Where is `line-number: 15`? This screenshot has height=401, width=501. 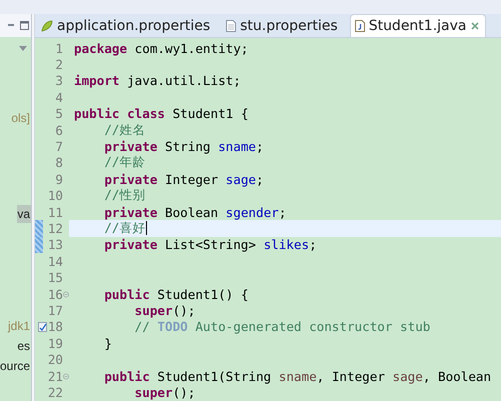
line-number: 15 is located at coordinates (55, 278).